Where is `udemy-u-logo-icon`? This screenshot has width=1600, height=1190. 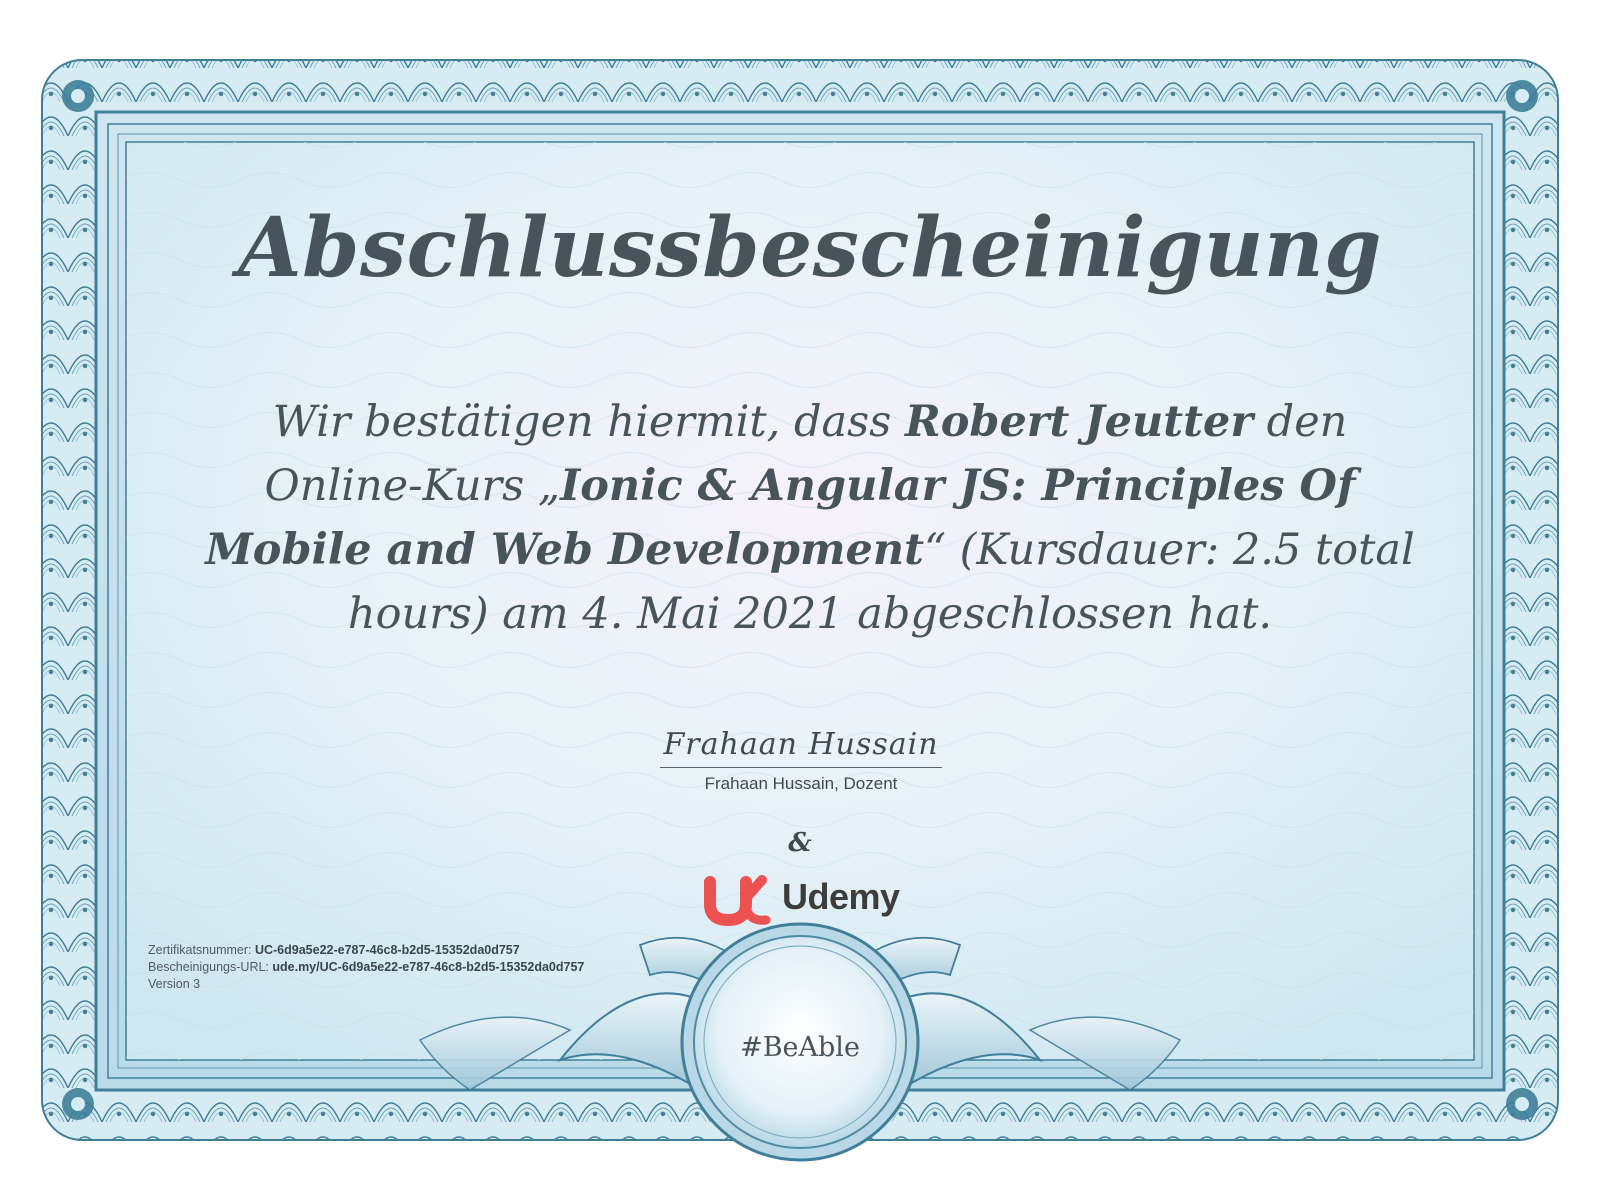
udemy-u-logo-icon is located at coordinates (737, 901).